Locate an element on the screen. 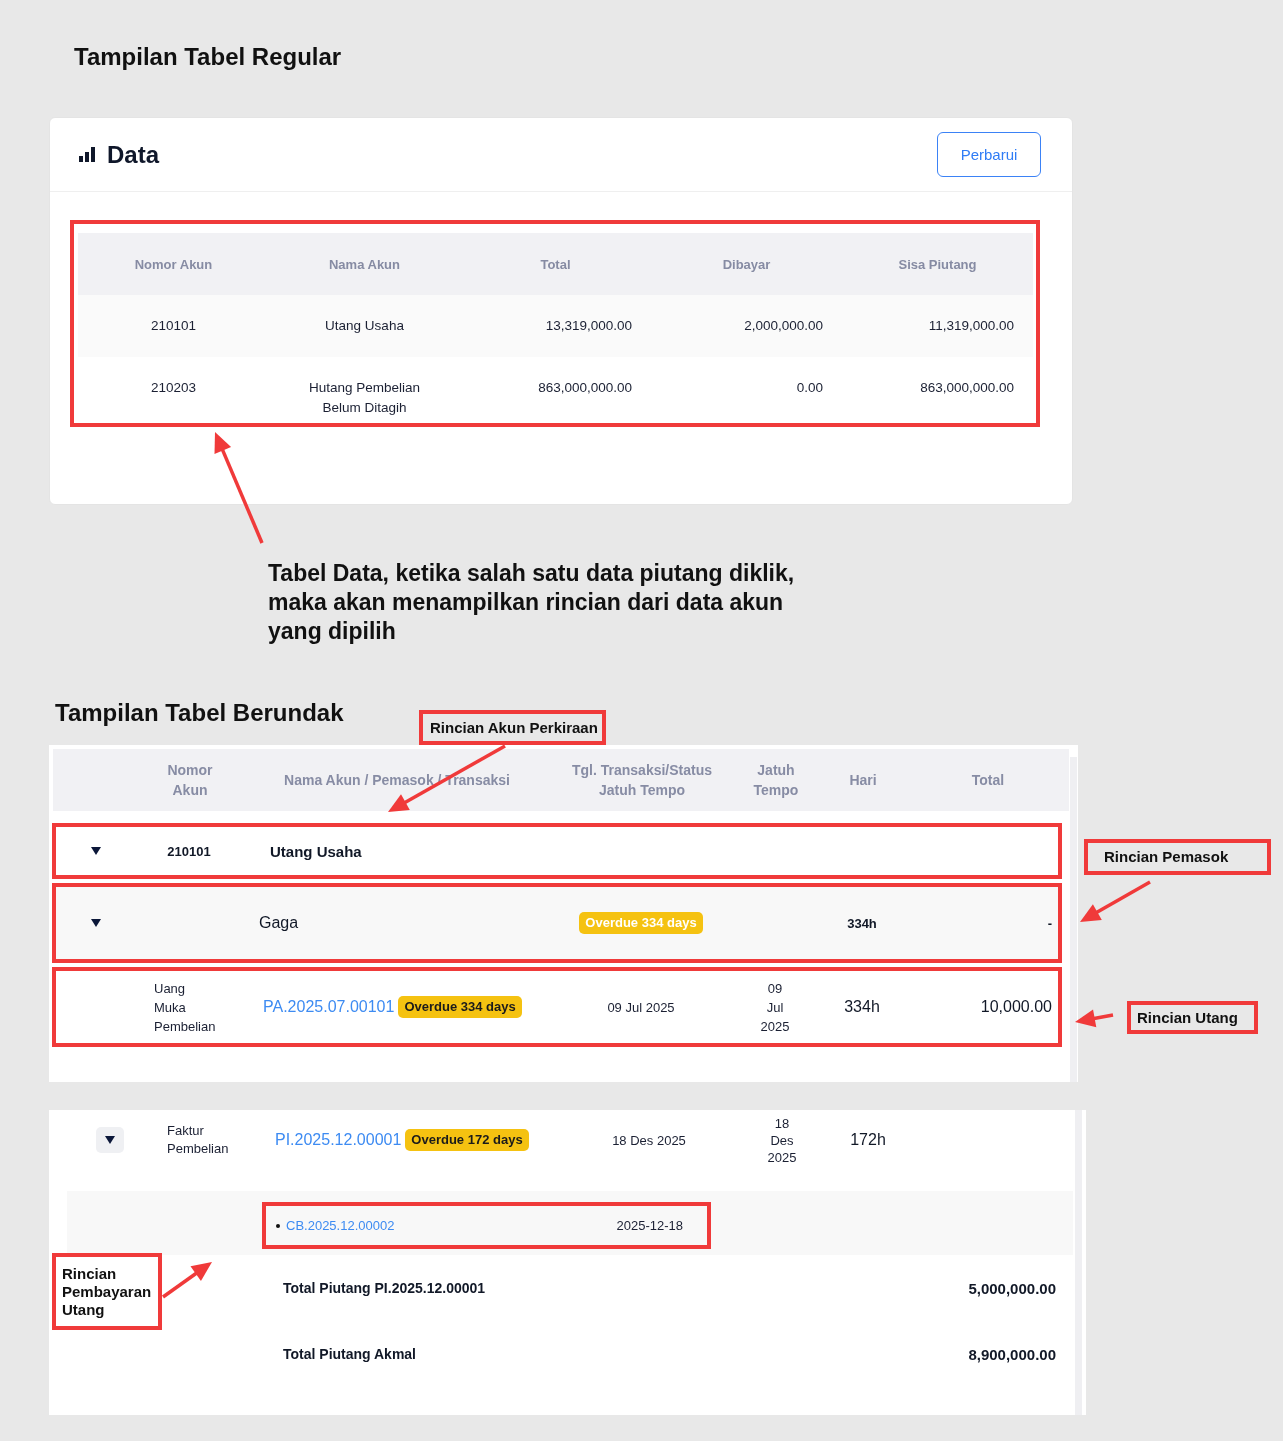  account-number: 210101 is located at coordinates (189, 851).